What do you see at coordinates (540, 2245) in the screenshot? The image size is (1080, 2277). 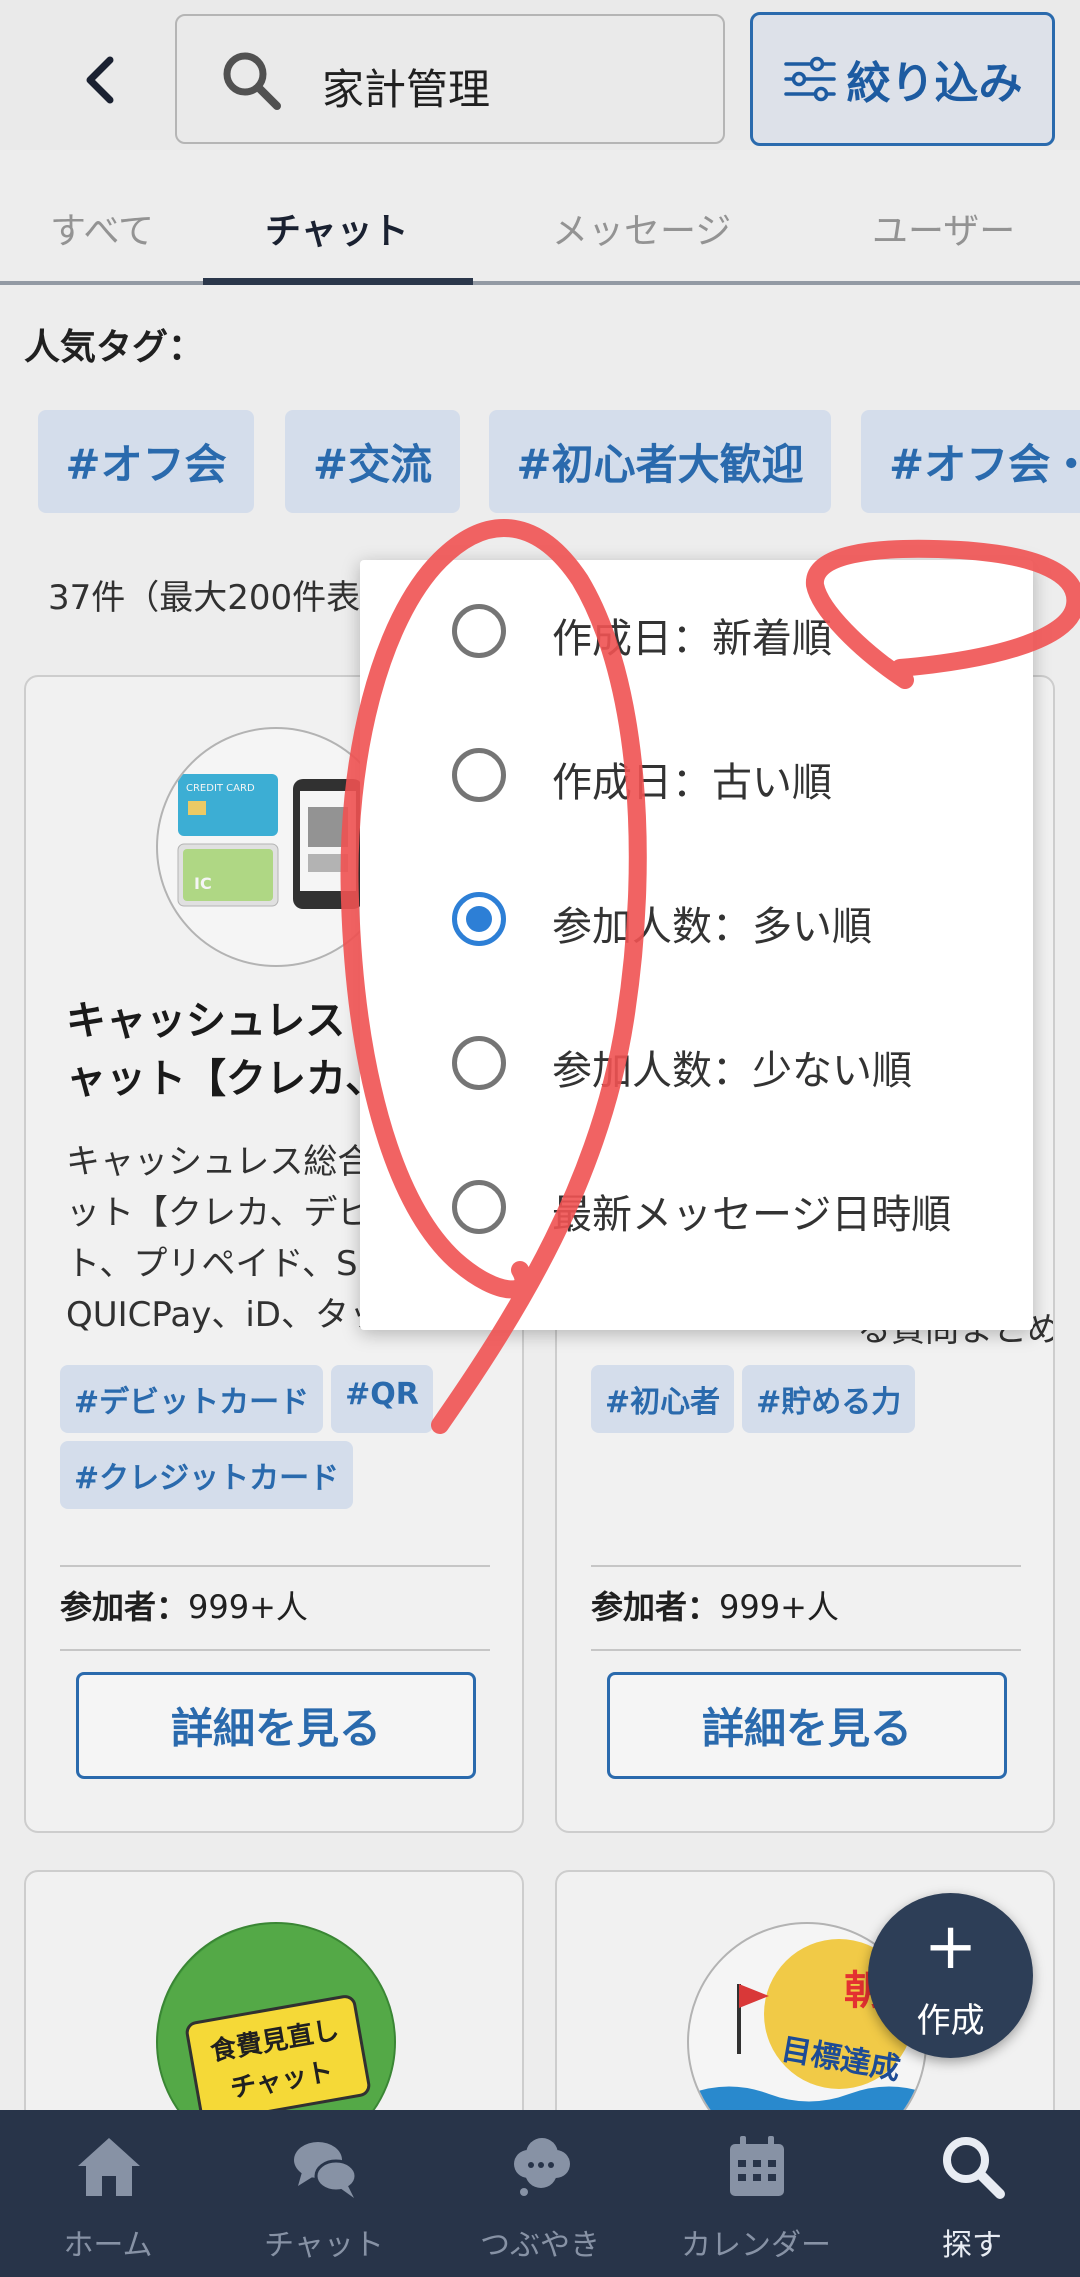 I see `nav-label: つぶやき` at bounding box center [540, 2245].